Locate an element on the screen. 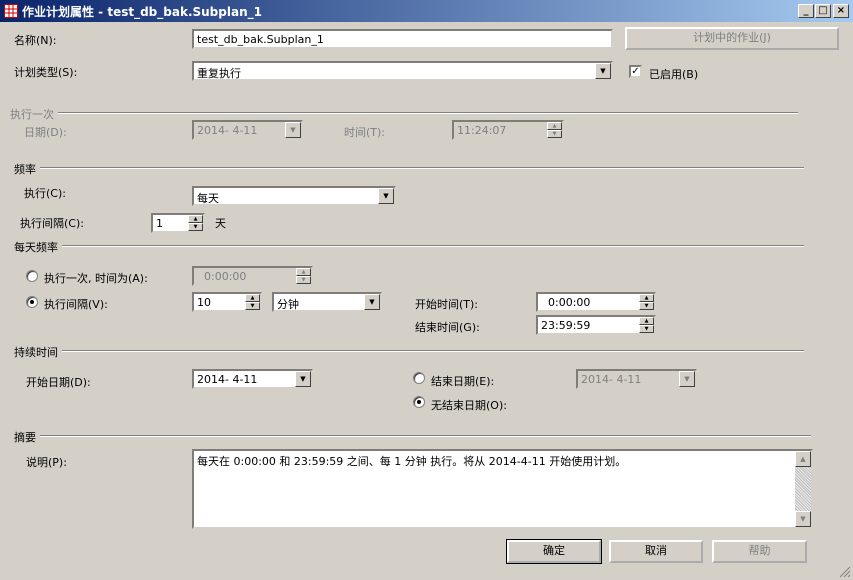 The image size is (853, 580). enabled-checkbox: ✓ is located at coordinates (635, 71).